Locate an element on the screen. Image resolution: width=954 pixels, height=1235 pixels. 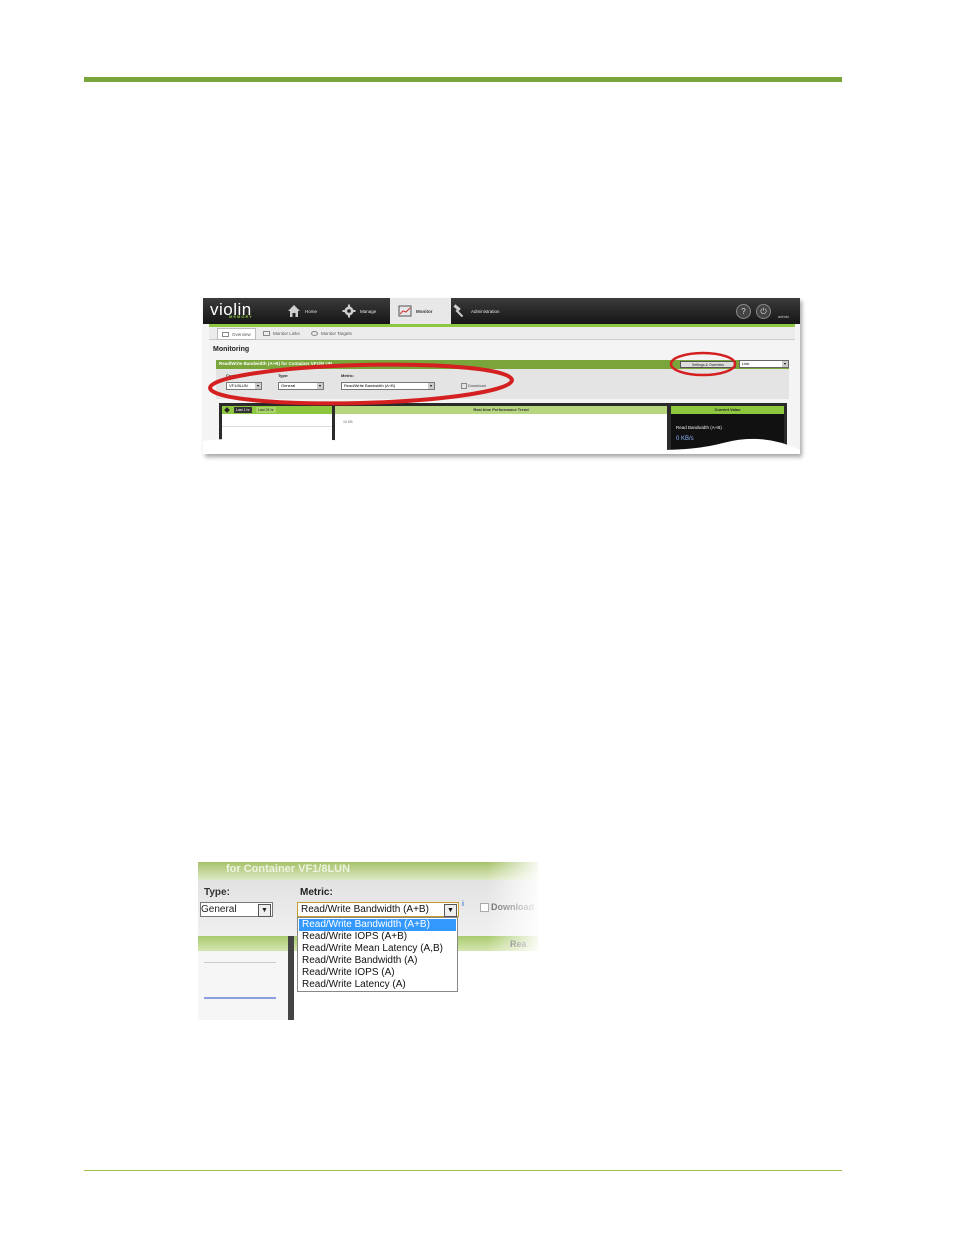
metric-label: Metric: is located at coordinates (316, 892).